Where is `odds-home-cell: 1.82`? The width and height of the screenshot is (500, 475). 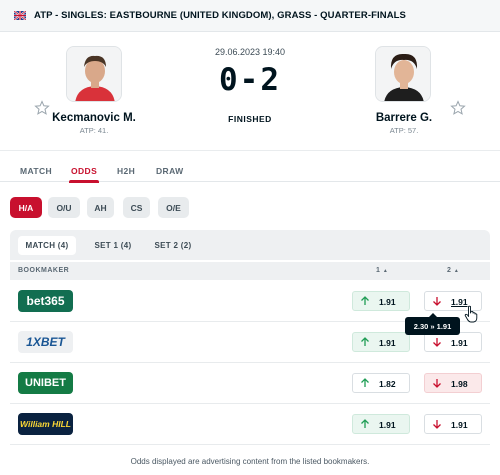
odds-home-cell: 1.82 is located at coordinates (381, 383).